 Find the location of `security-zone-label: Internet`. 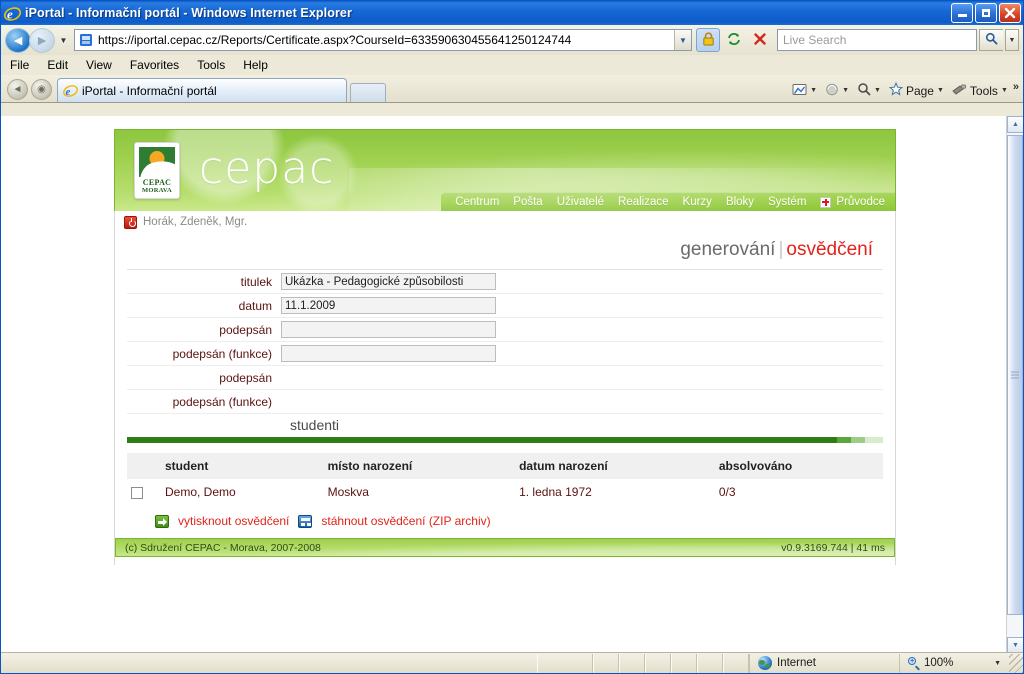

security-zone-label: Internet is located at coordinates (796, 663).